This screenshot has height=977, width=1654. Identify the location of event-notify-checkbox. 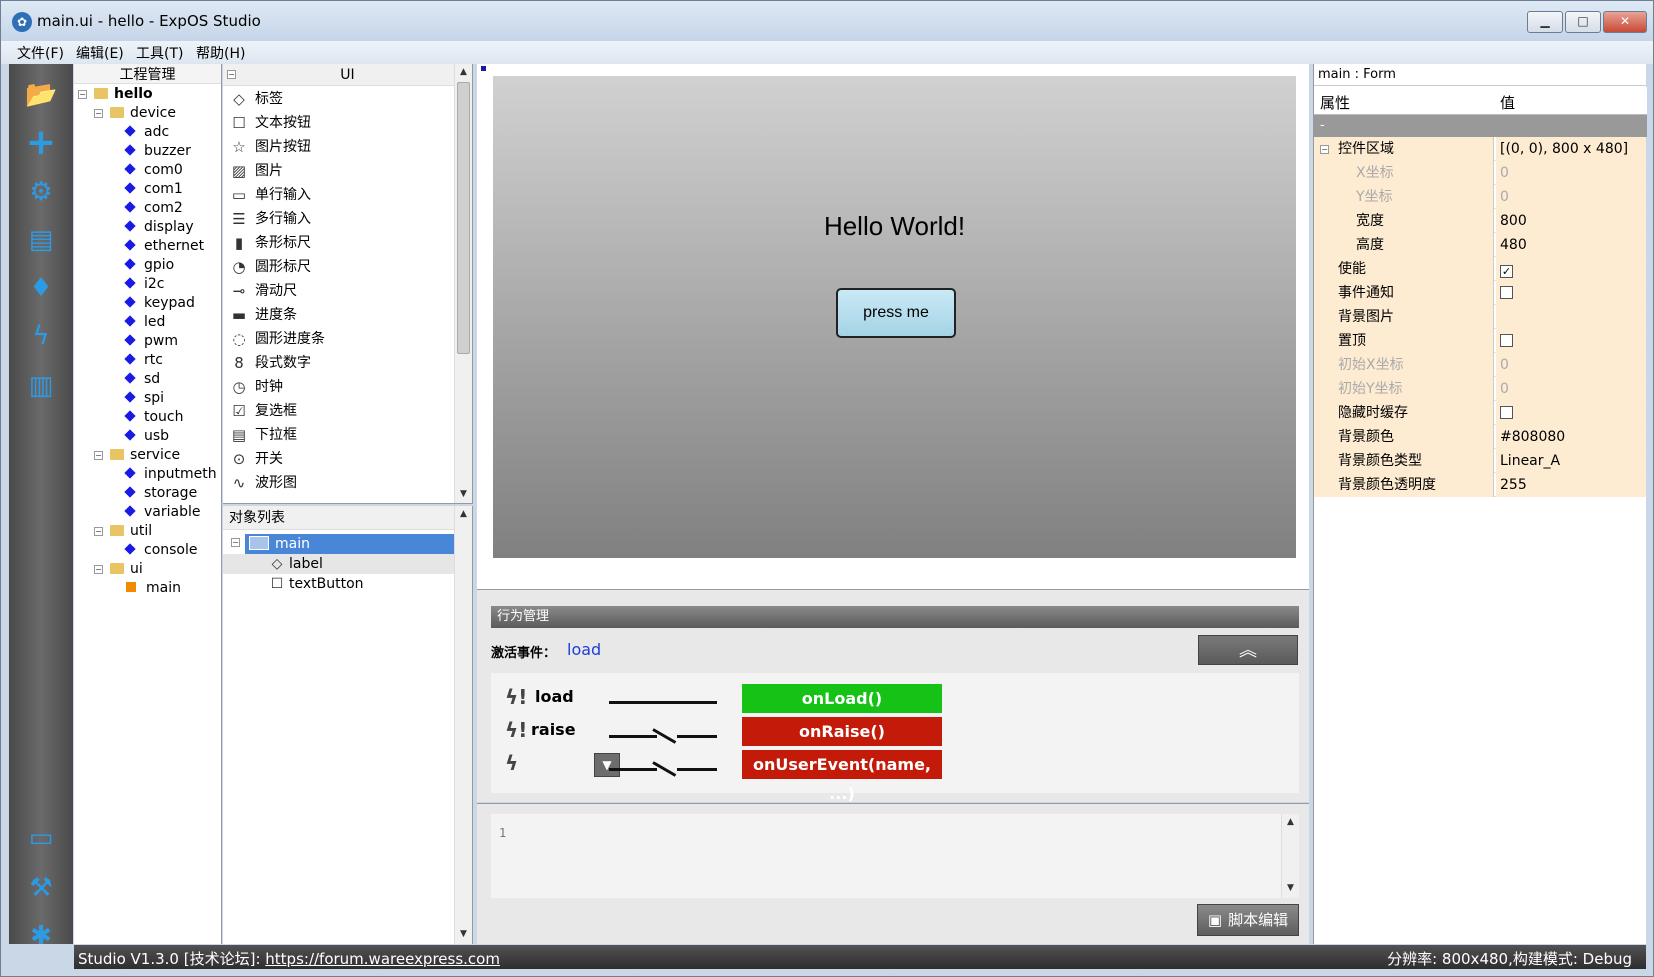
(1506, 292).